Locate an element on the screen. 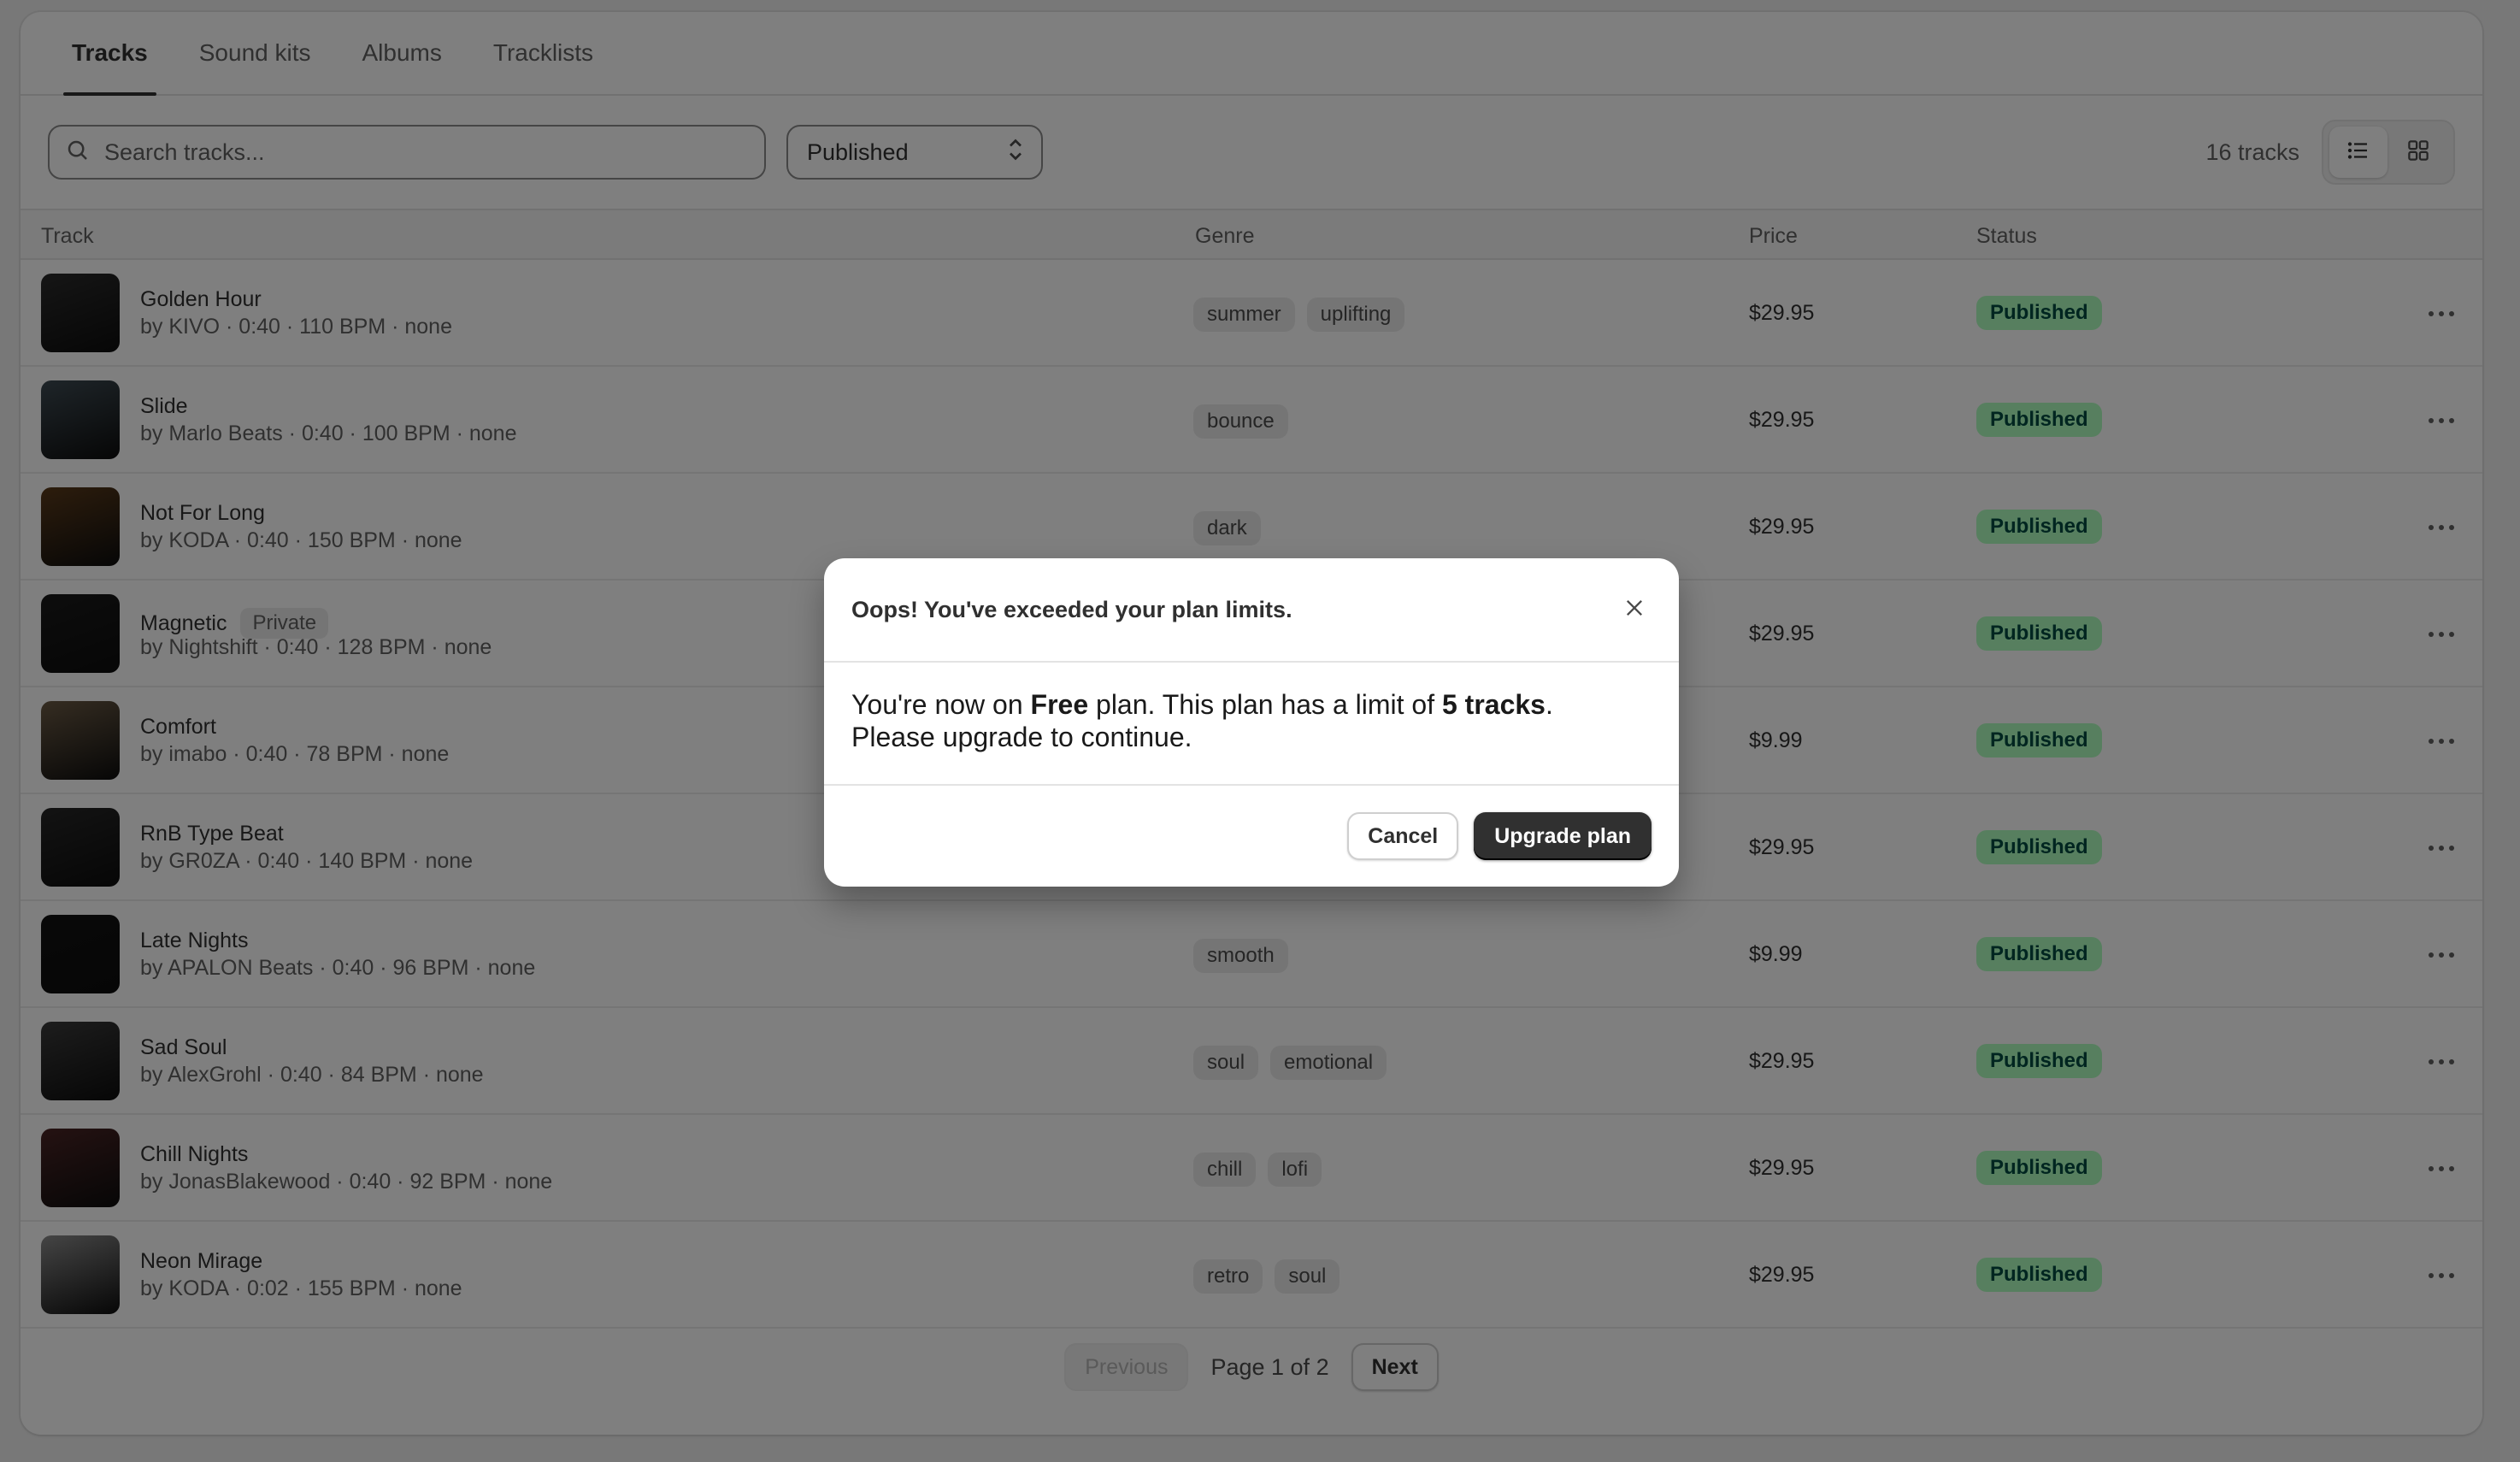 The height and width of the screenshot is (1462, 2520). close-icon is located at coordinates (1634, 610).